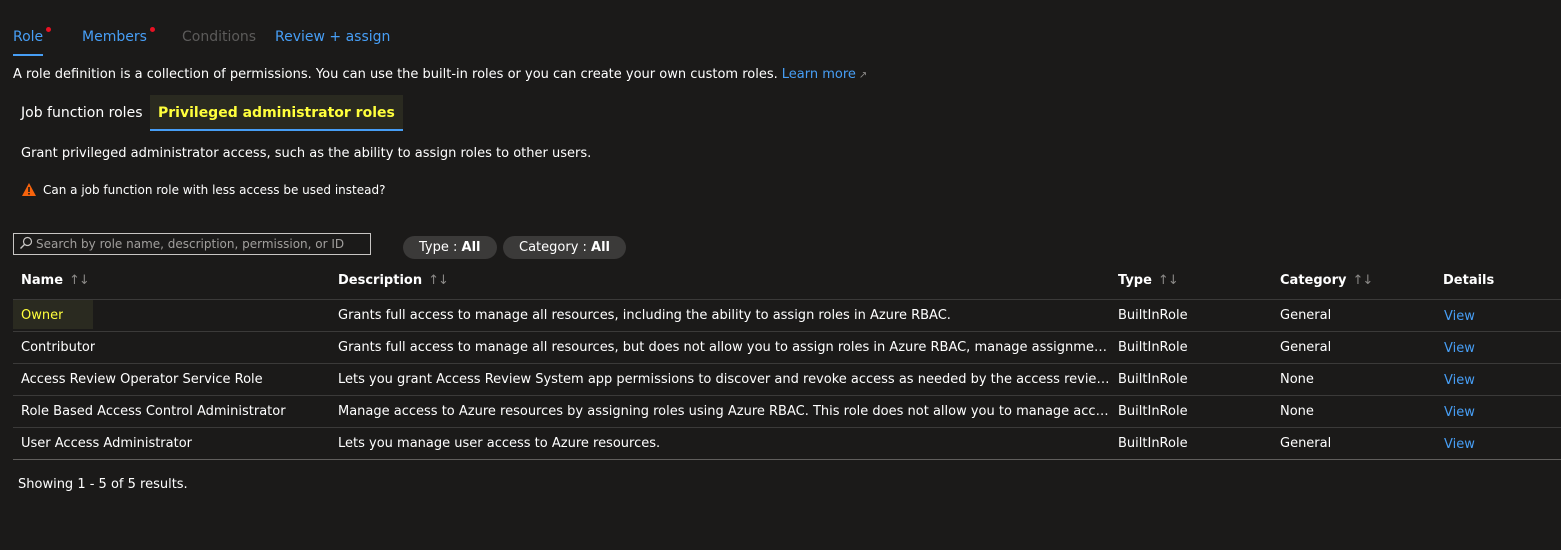  What do you see at coordinates (440, 247) in the screenshot?
I see `type-filter-label: Type :` at bounding box center [440, 247].